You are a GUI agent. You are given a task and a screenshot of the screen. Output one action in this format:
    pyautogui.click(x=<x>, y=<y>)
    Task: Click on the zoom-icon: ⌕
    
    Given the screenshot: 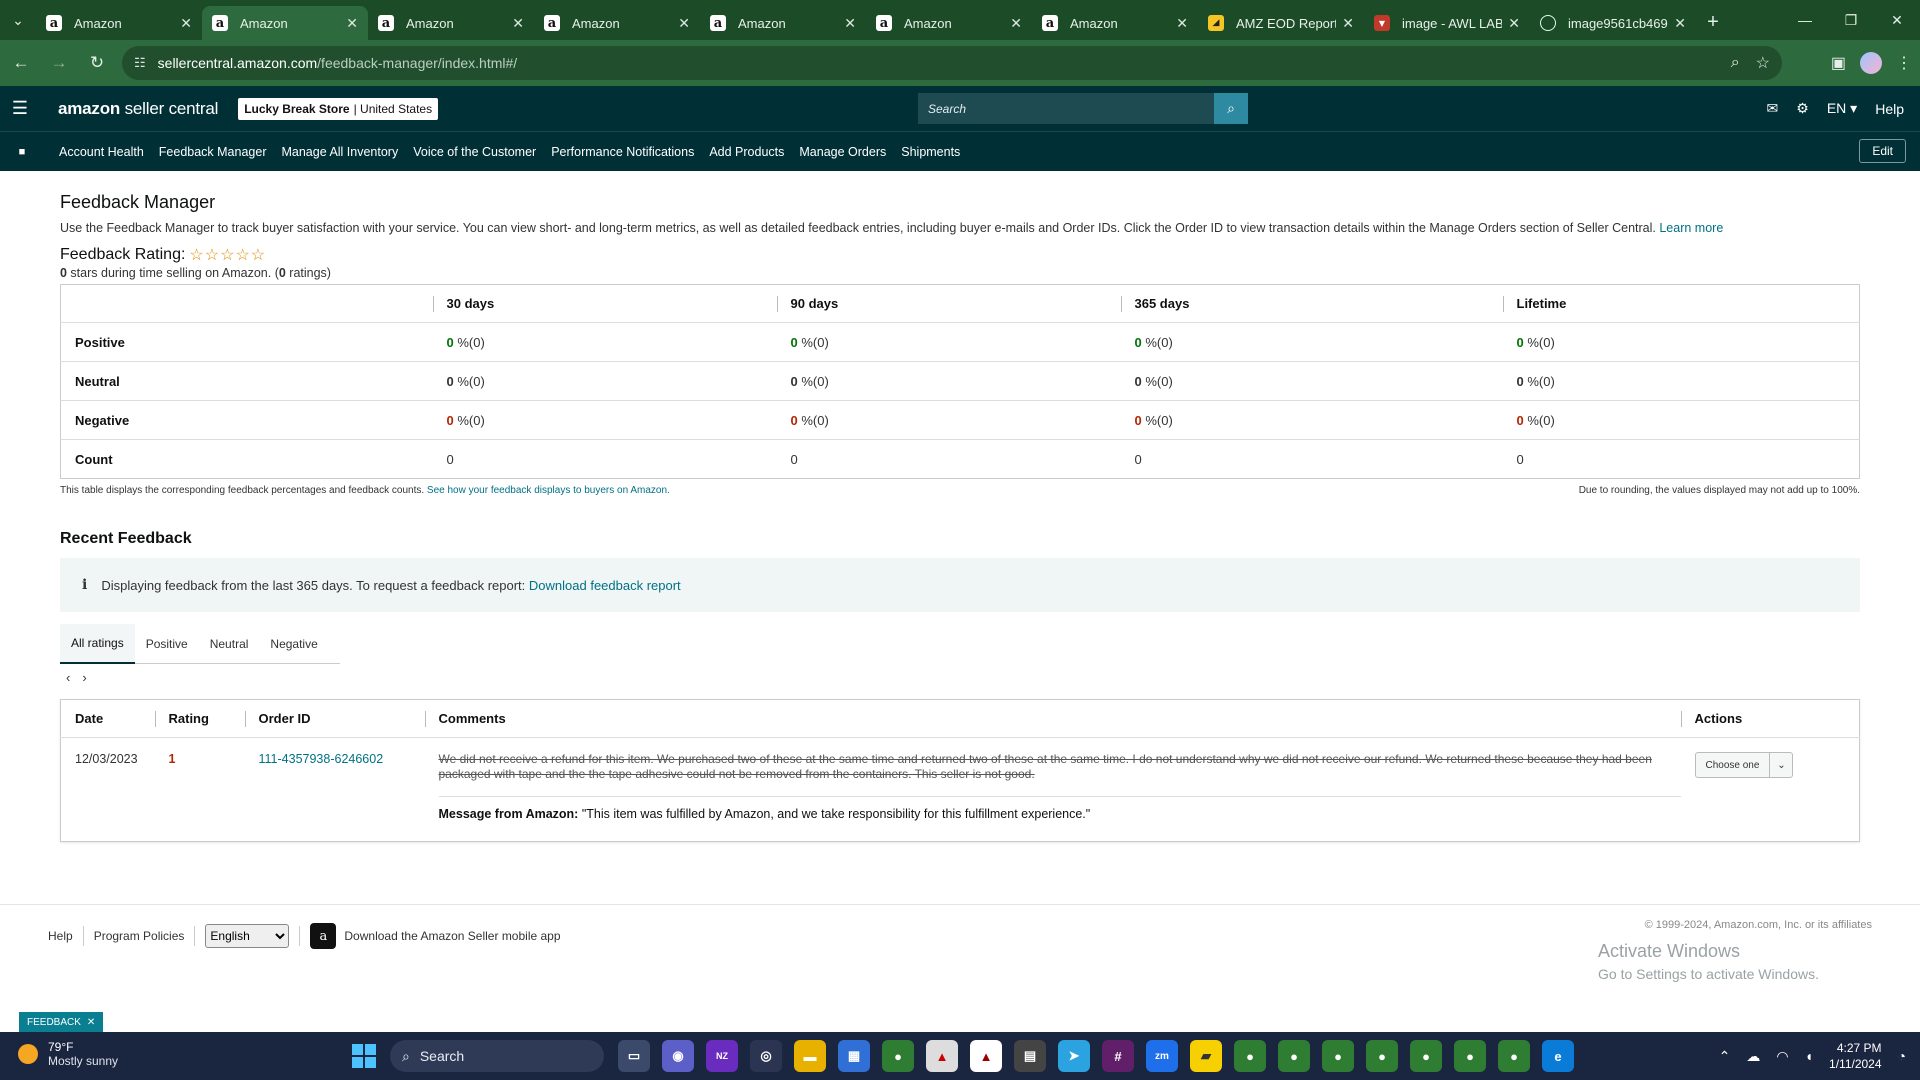 What is the action you would take?
    pyautogui.click(x=1735, y=63)
    